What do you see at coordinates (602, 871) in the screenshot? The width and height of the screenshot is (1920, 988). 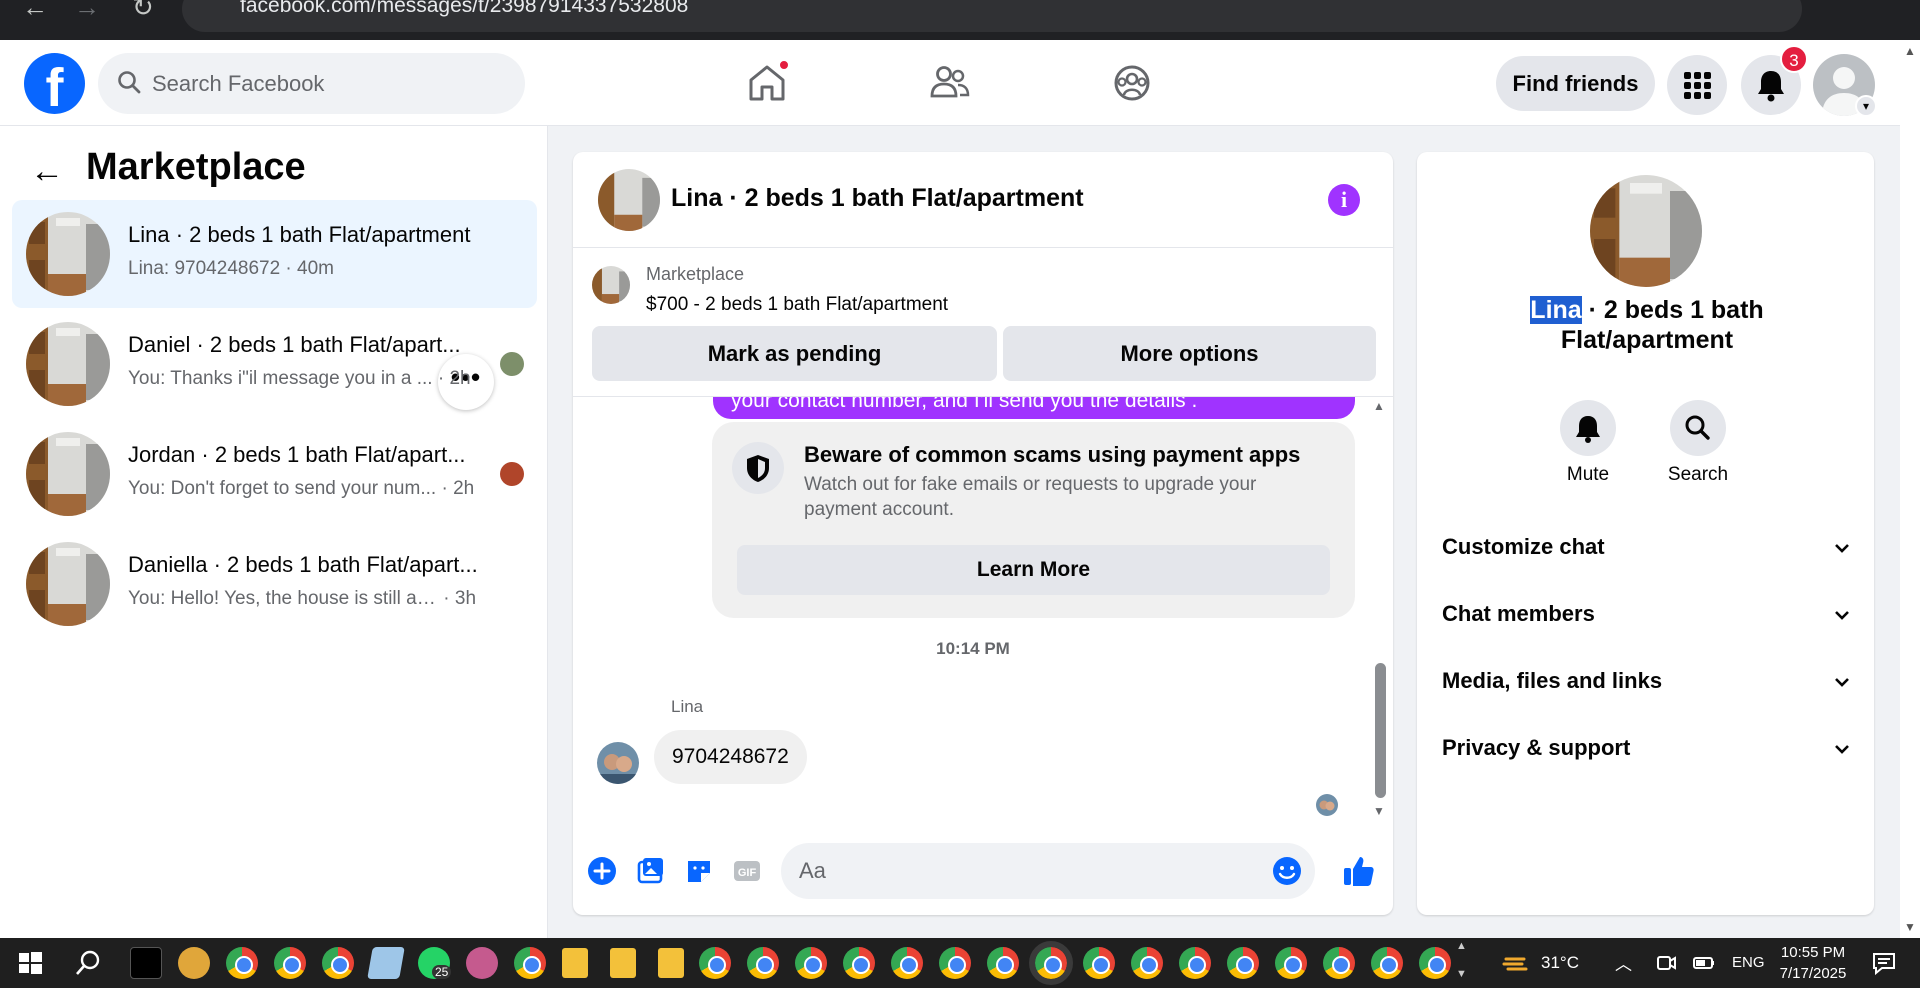 I see `plus-circle-icon` at bounding box center [602, 871].